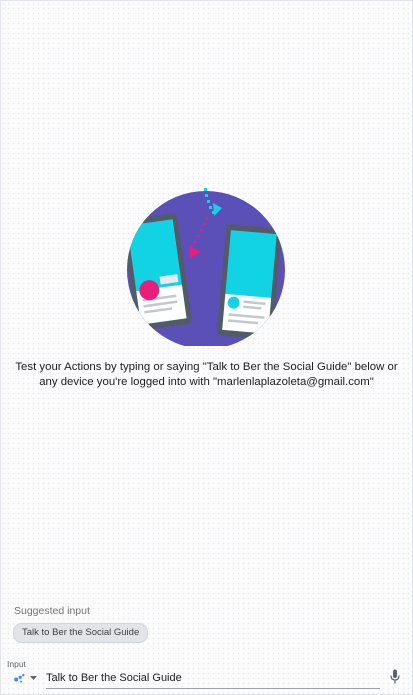 The image size is (413, 695). Describe the element at coordinates (213, 678) in the screenshot. I see `input-field` at that location.